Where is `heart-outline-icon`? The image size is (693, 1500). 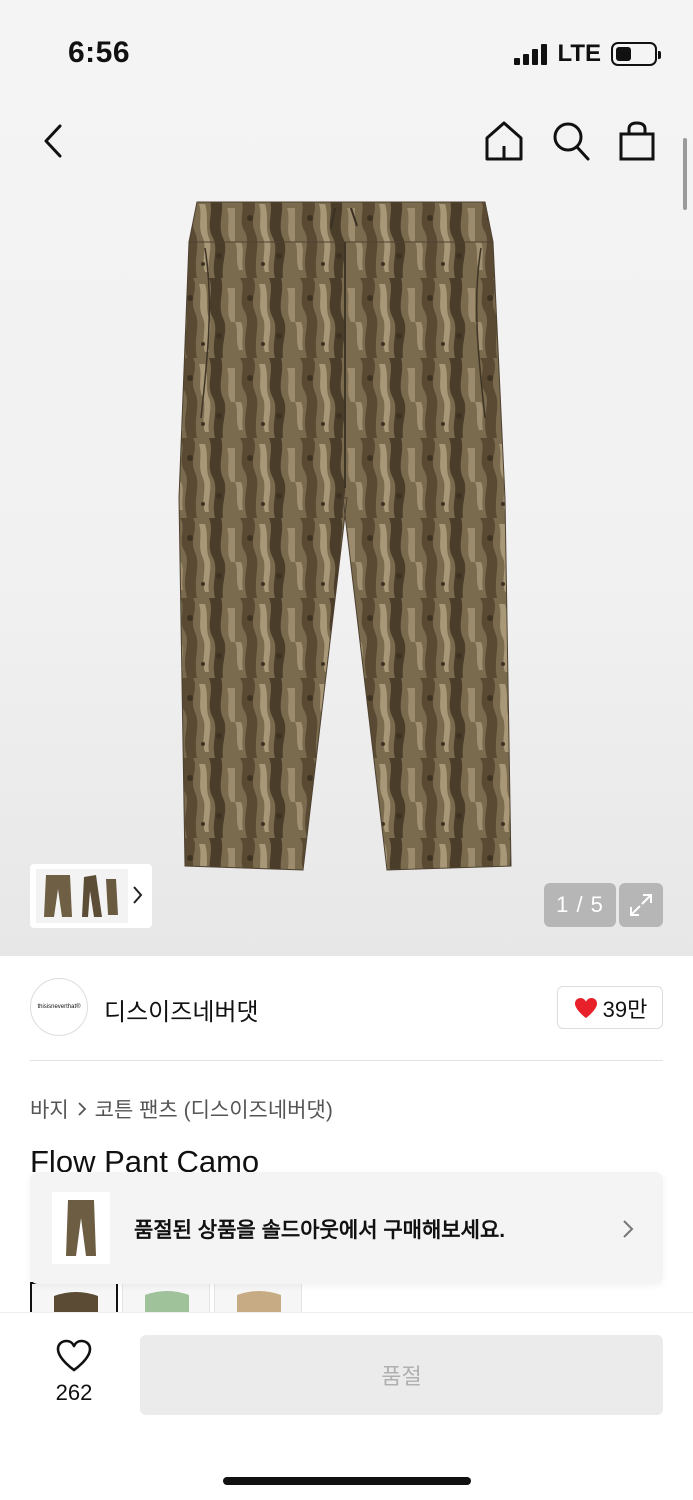
heart-outline-icon is located at coordinates (74, 1355).